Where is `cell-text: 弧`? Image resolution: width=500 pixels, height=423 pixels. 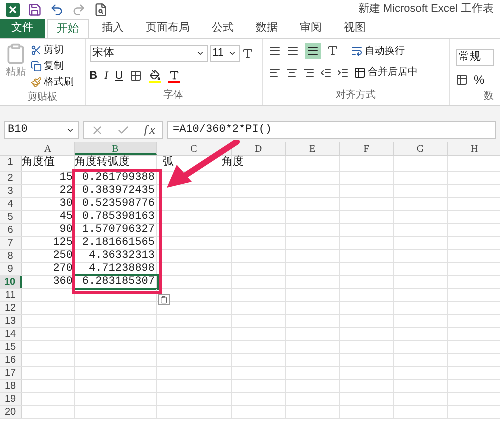 cell-text: 弧 is located at coordinates (168, 163).